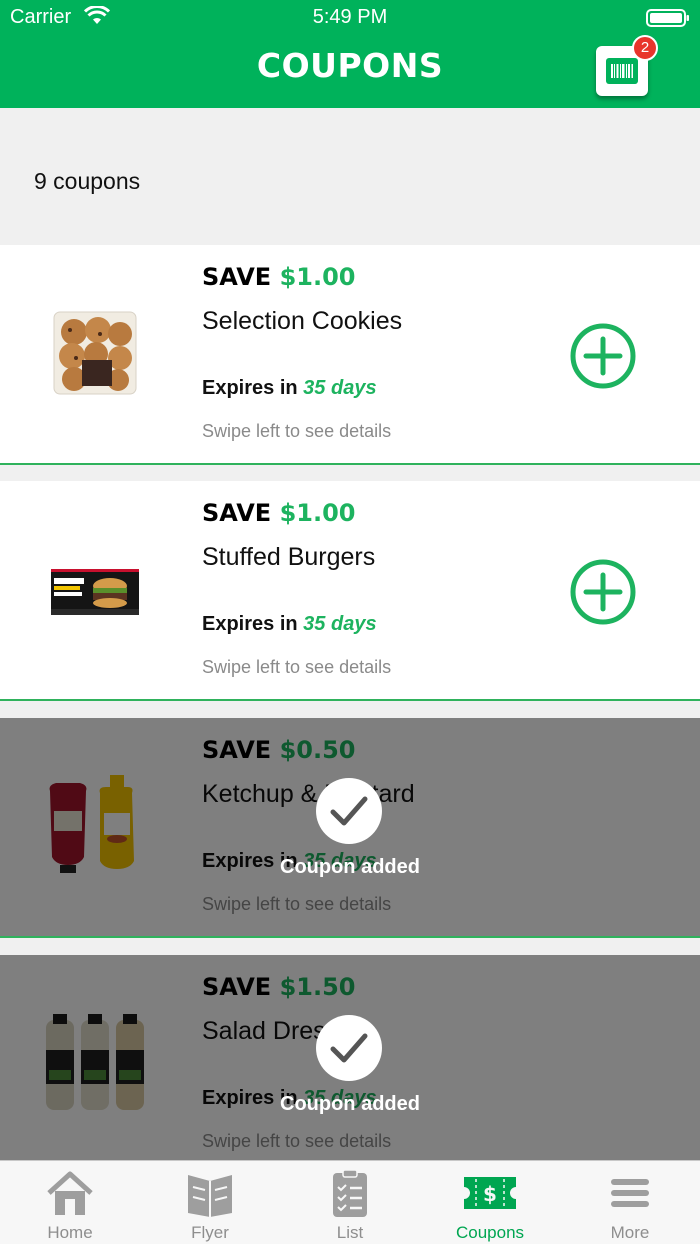  What do you see at coordinates (350, 1232) in the screenshot?
I see `tab-label: List` at bounding box center [350, 1232].